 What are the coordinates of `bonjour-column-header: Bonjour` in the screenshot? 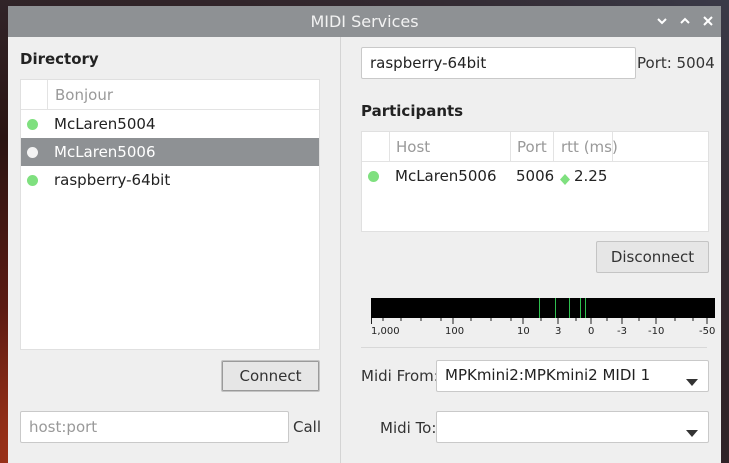 It's located at (84, 95).